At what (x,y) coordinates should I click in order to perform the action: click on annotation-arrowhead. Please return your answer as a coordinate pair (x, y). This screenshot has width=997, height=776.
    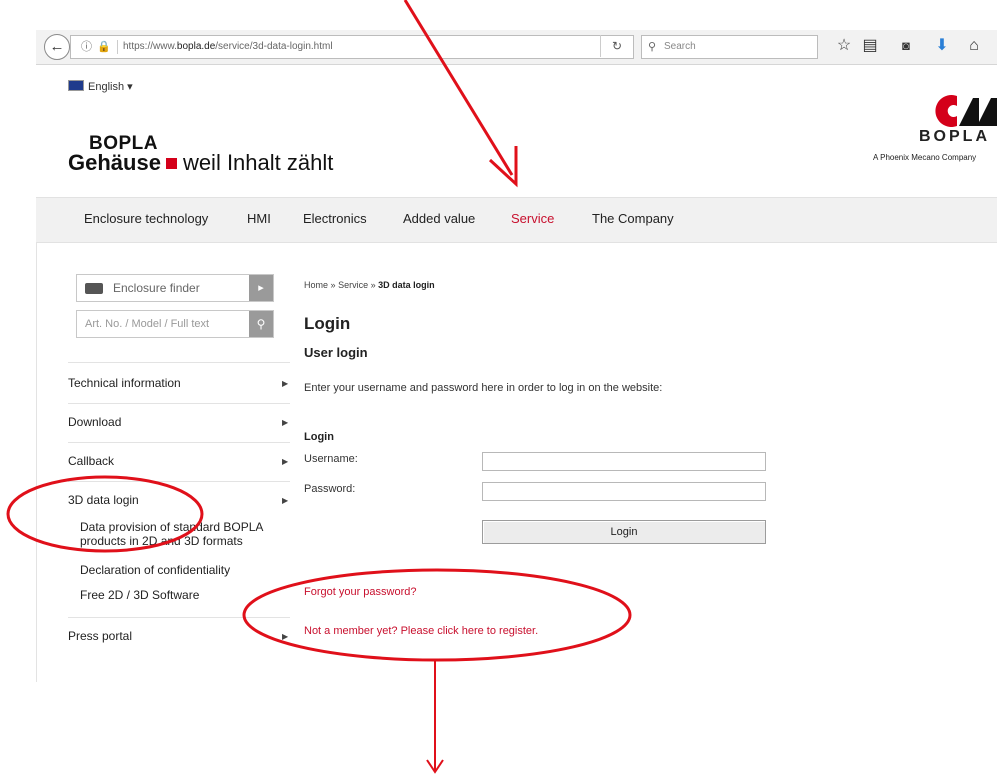
    Looking at the image, I should click on (503, 167).